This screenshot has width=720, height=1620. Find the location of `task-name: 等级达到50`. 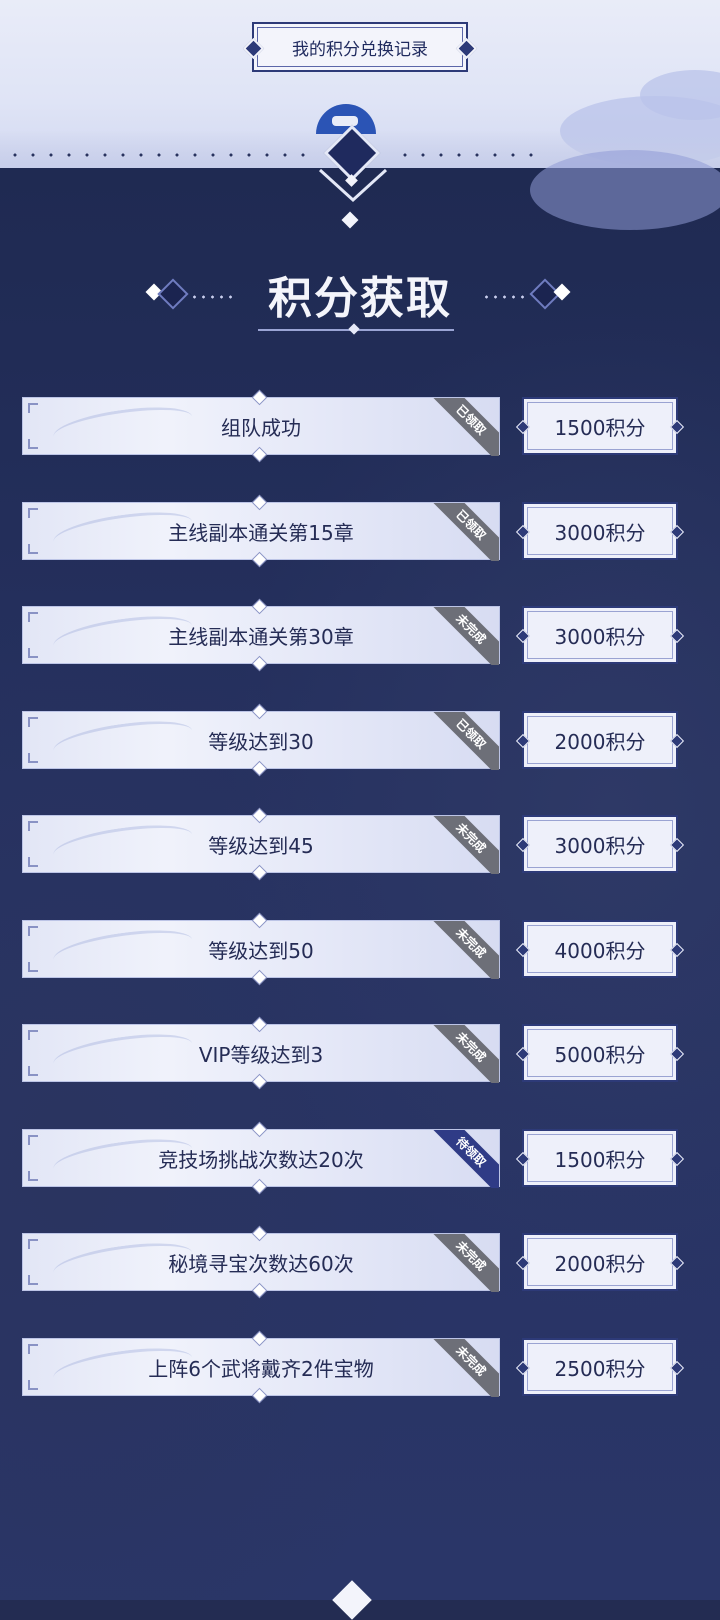

task-name: 等级达到50 is located at coordinates (261, 950).